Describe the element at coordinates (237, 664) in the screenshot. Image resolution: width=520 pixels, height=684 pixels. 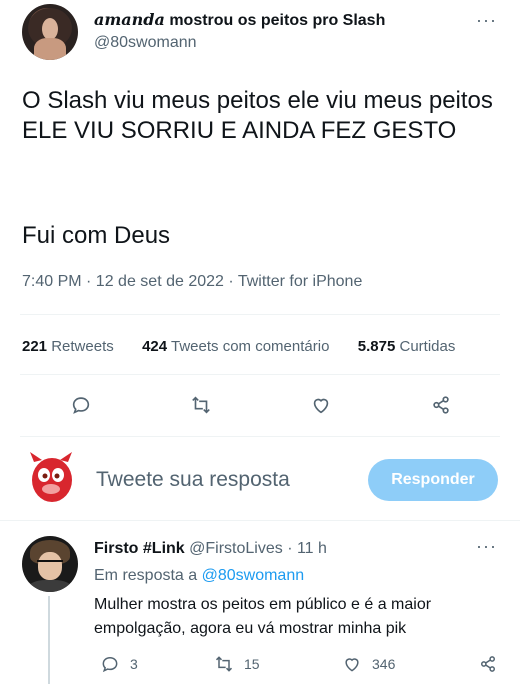
I see `reply-retweet-action: 15` at that location.